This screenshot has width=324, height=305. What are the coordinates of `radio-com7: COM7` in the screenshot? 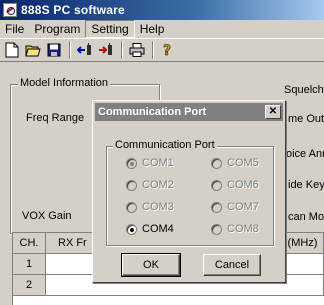 It's located at (235, 207).